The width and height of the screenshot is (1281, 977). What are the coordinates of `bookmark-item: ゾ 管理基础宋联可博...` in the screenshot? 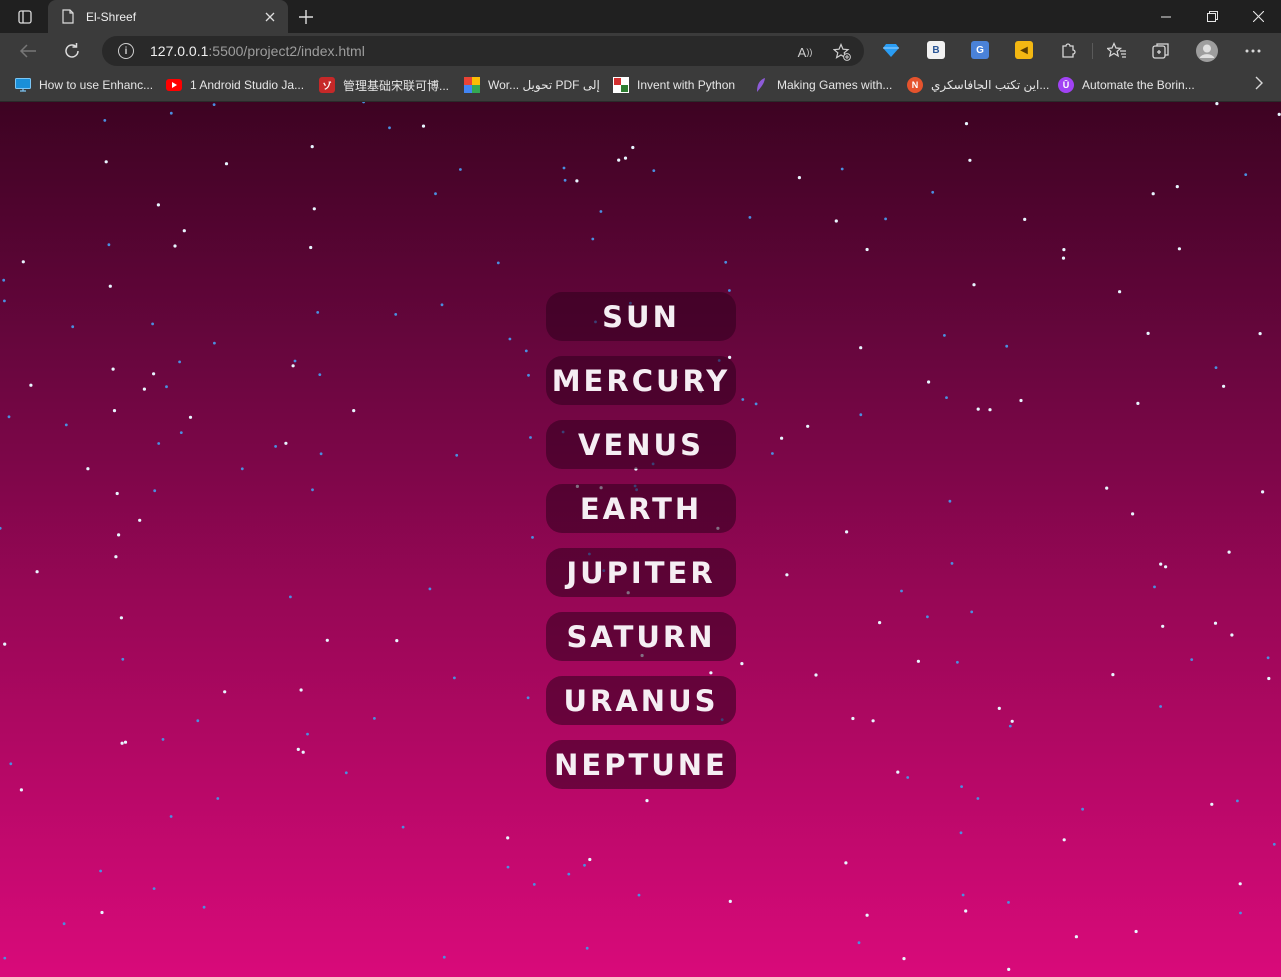 It's located at (384, 85).